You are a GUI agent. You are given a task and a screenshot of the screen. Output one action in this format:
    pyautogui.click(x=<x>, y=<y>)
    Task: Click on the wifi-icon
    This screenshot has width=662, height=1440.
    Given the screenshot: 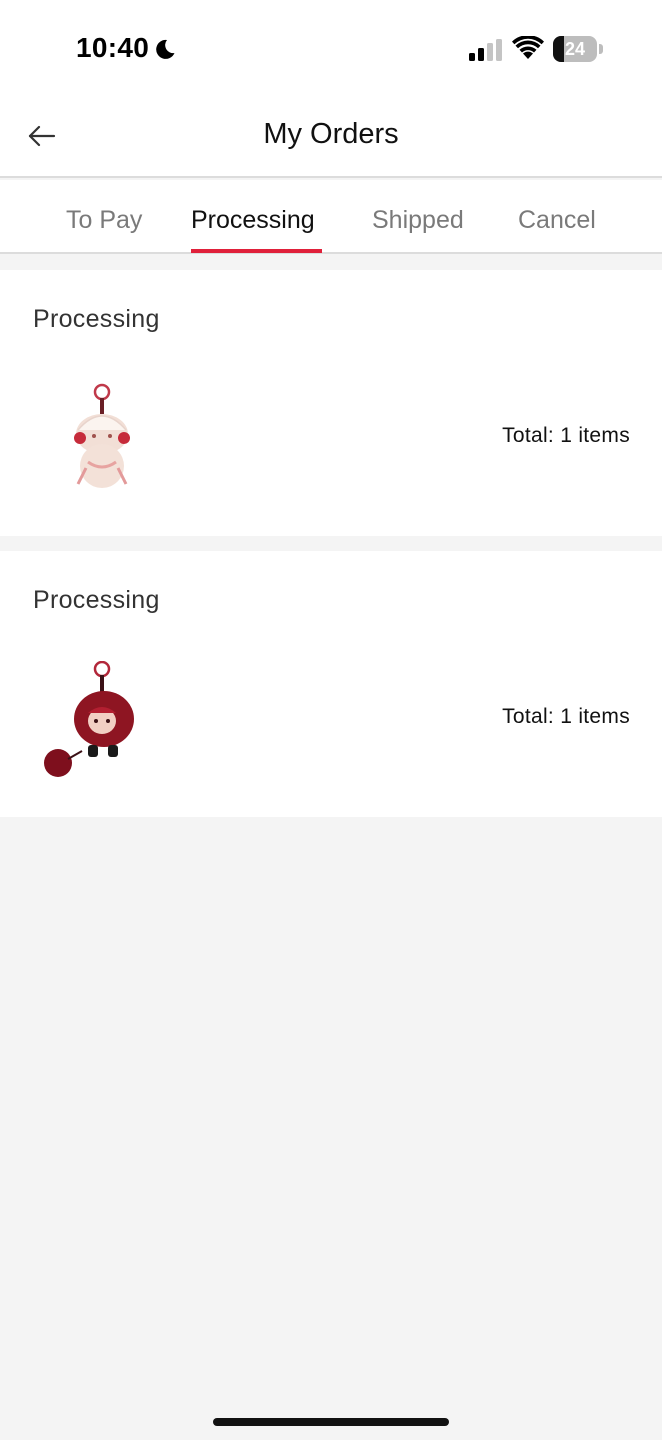 What is the action you would take?
    pyautogui.click(x=528, y=47)
    